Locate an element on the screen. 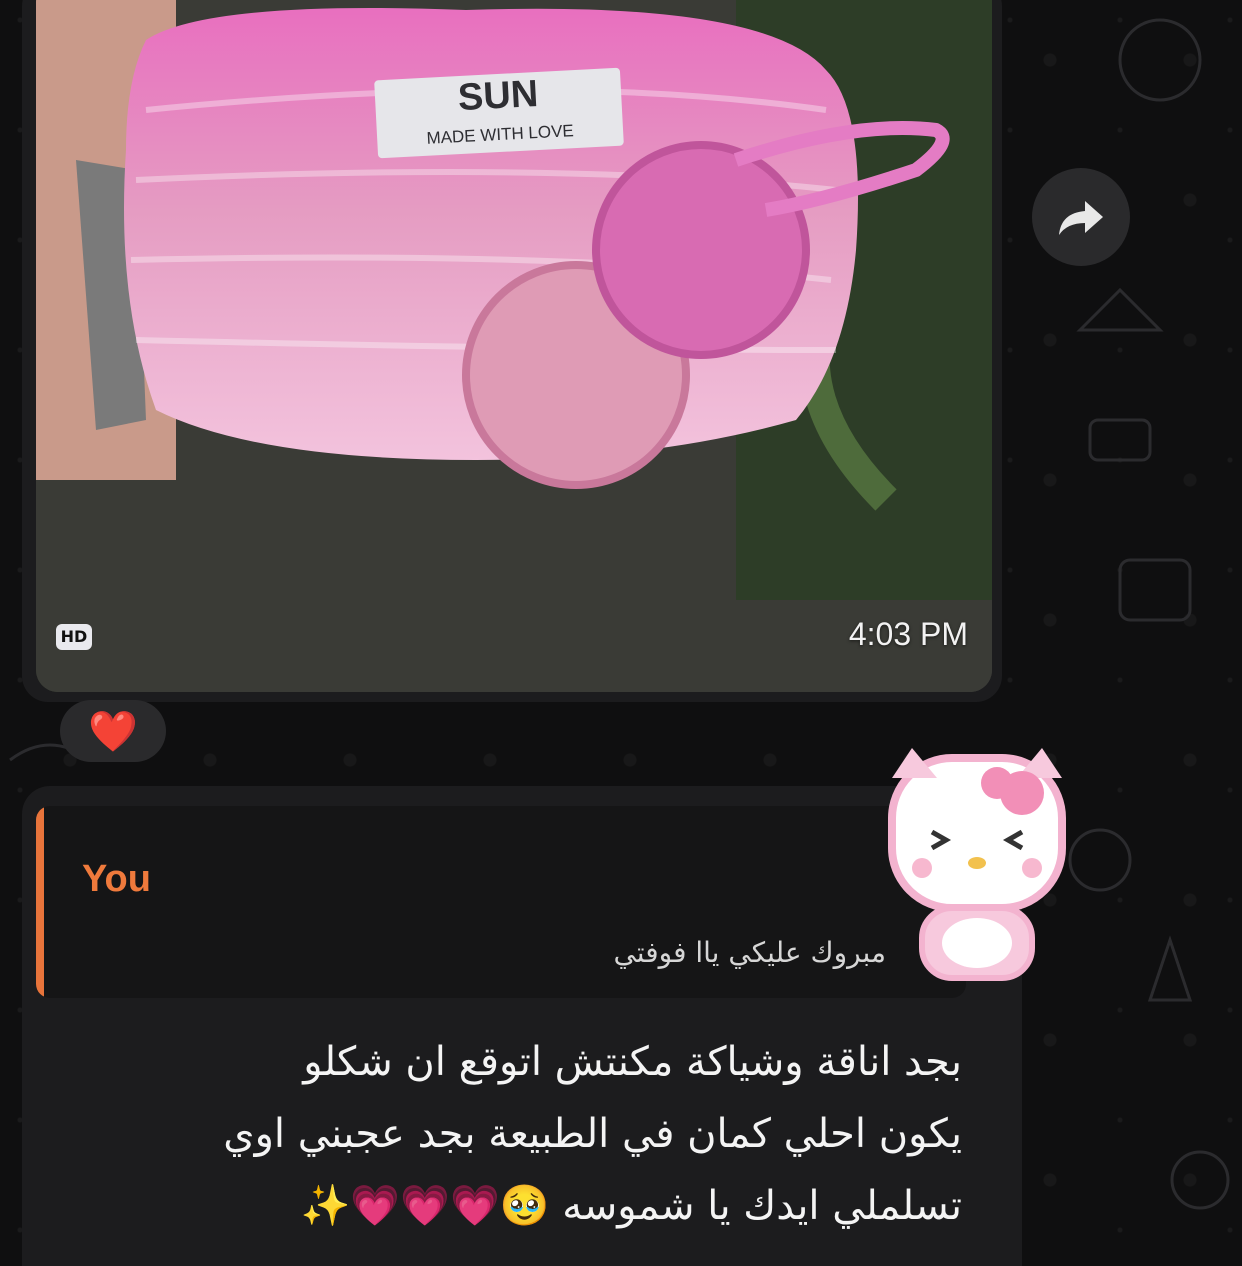  hello-kitty-sticker is located at coordinates (977, 863).